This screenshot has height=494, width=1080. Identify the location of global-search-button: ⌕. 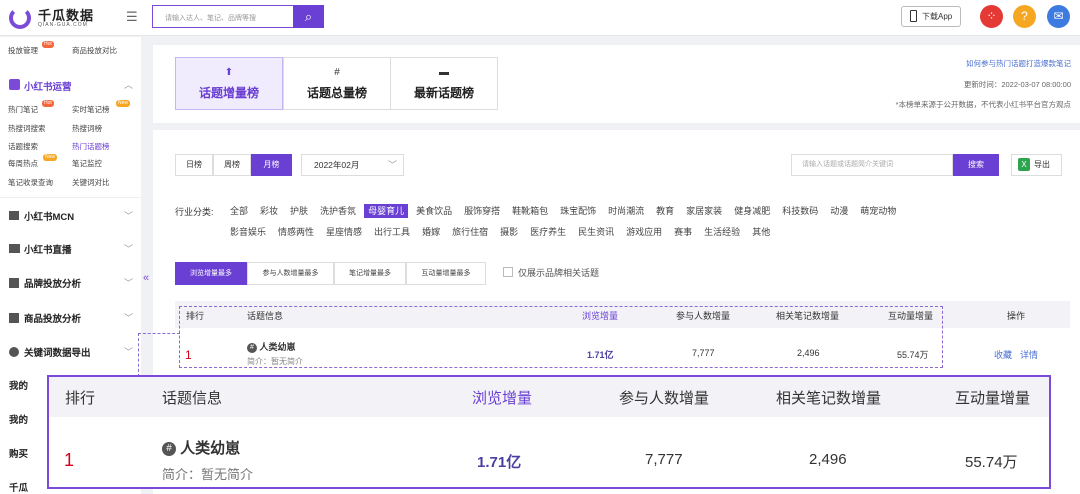
(308, 16).